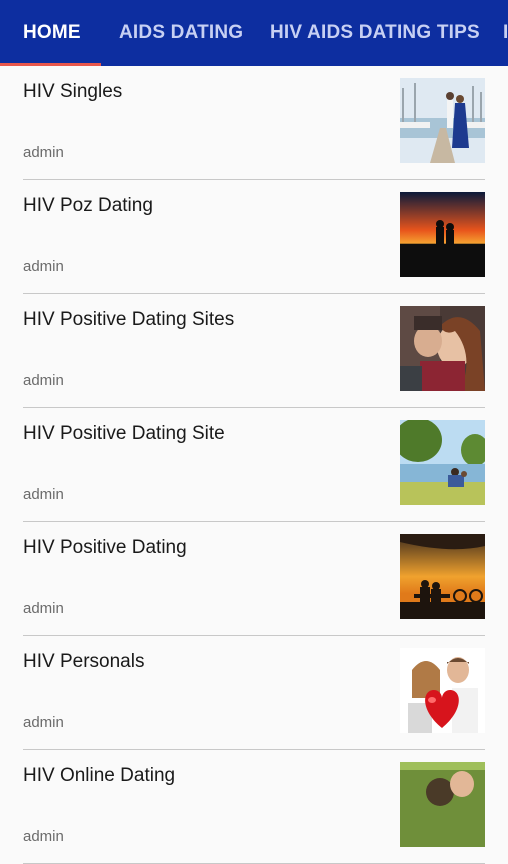 This screenshot has width=508, height=864. I want to click on post-title: HIV Singles, so click(72, 92).